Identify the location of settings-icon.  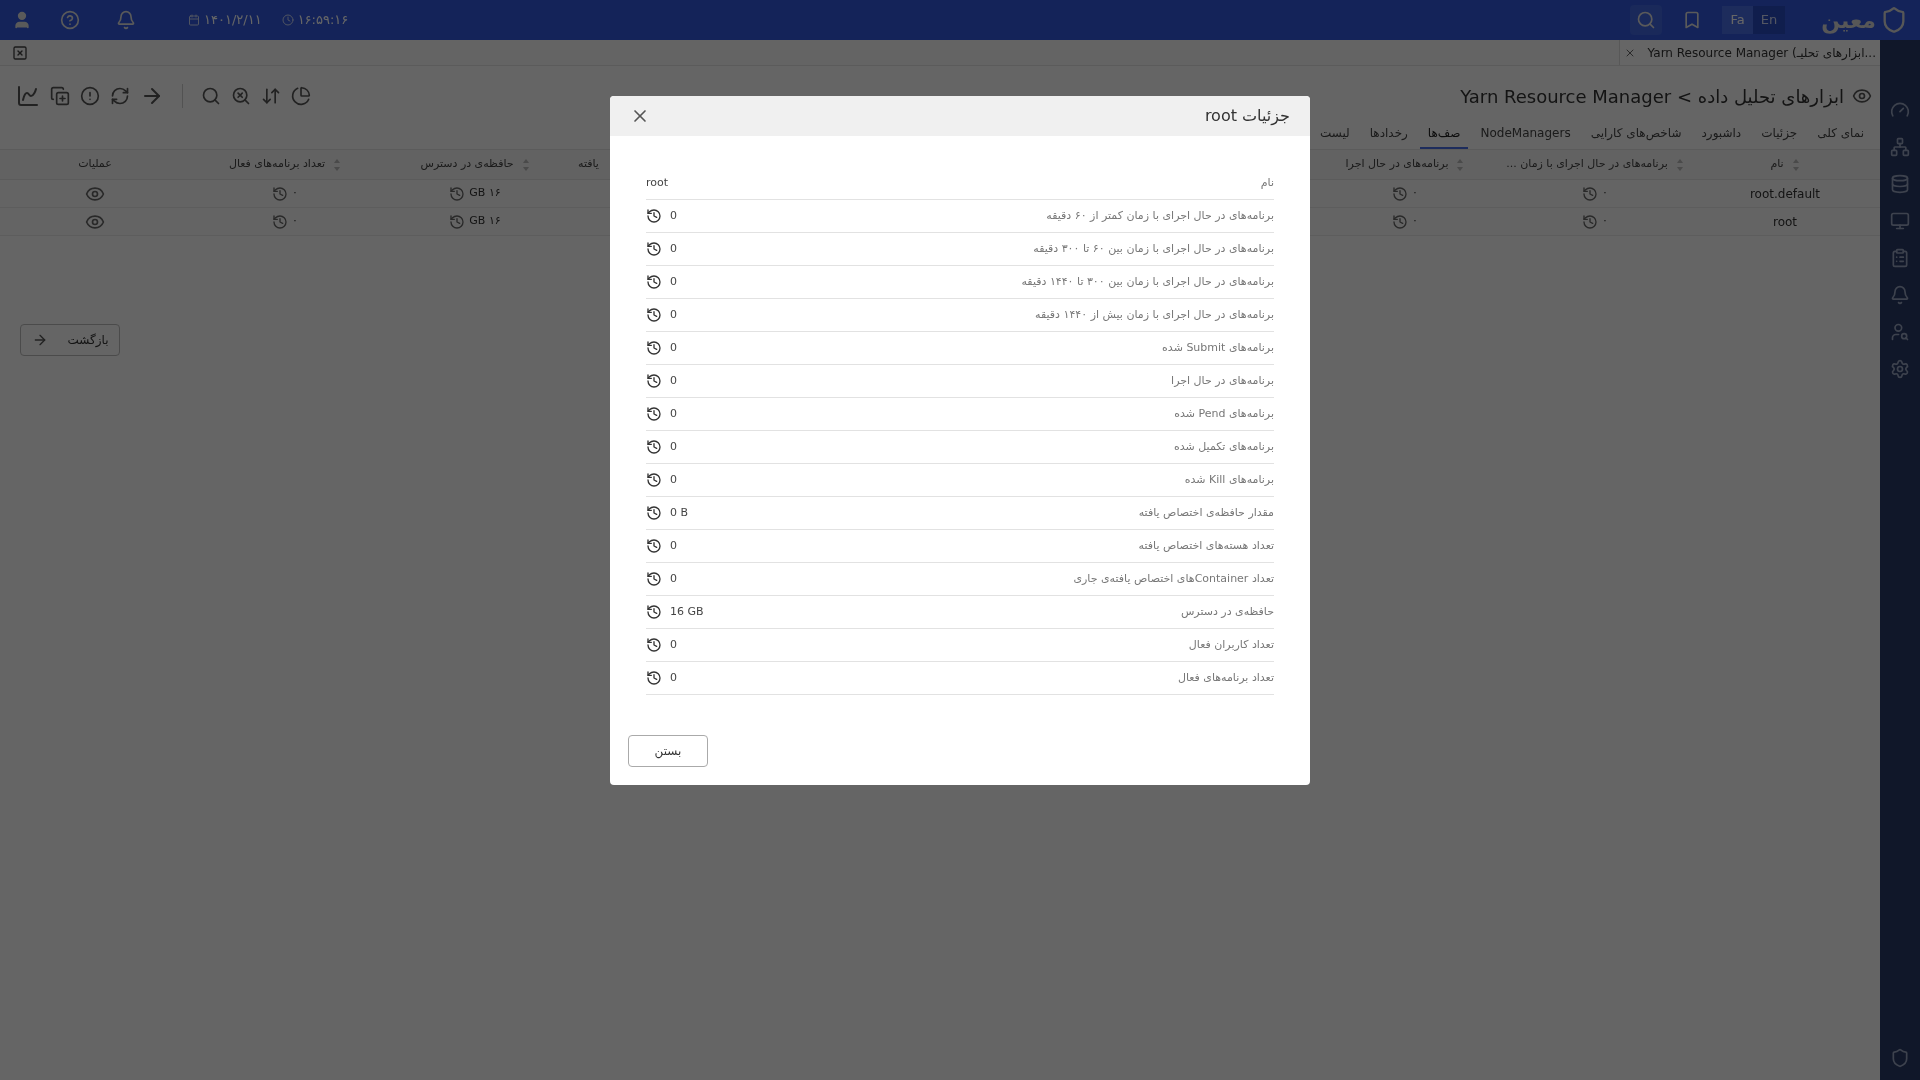
(1900, 369).